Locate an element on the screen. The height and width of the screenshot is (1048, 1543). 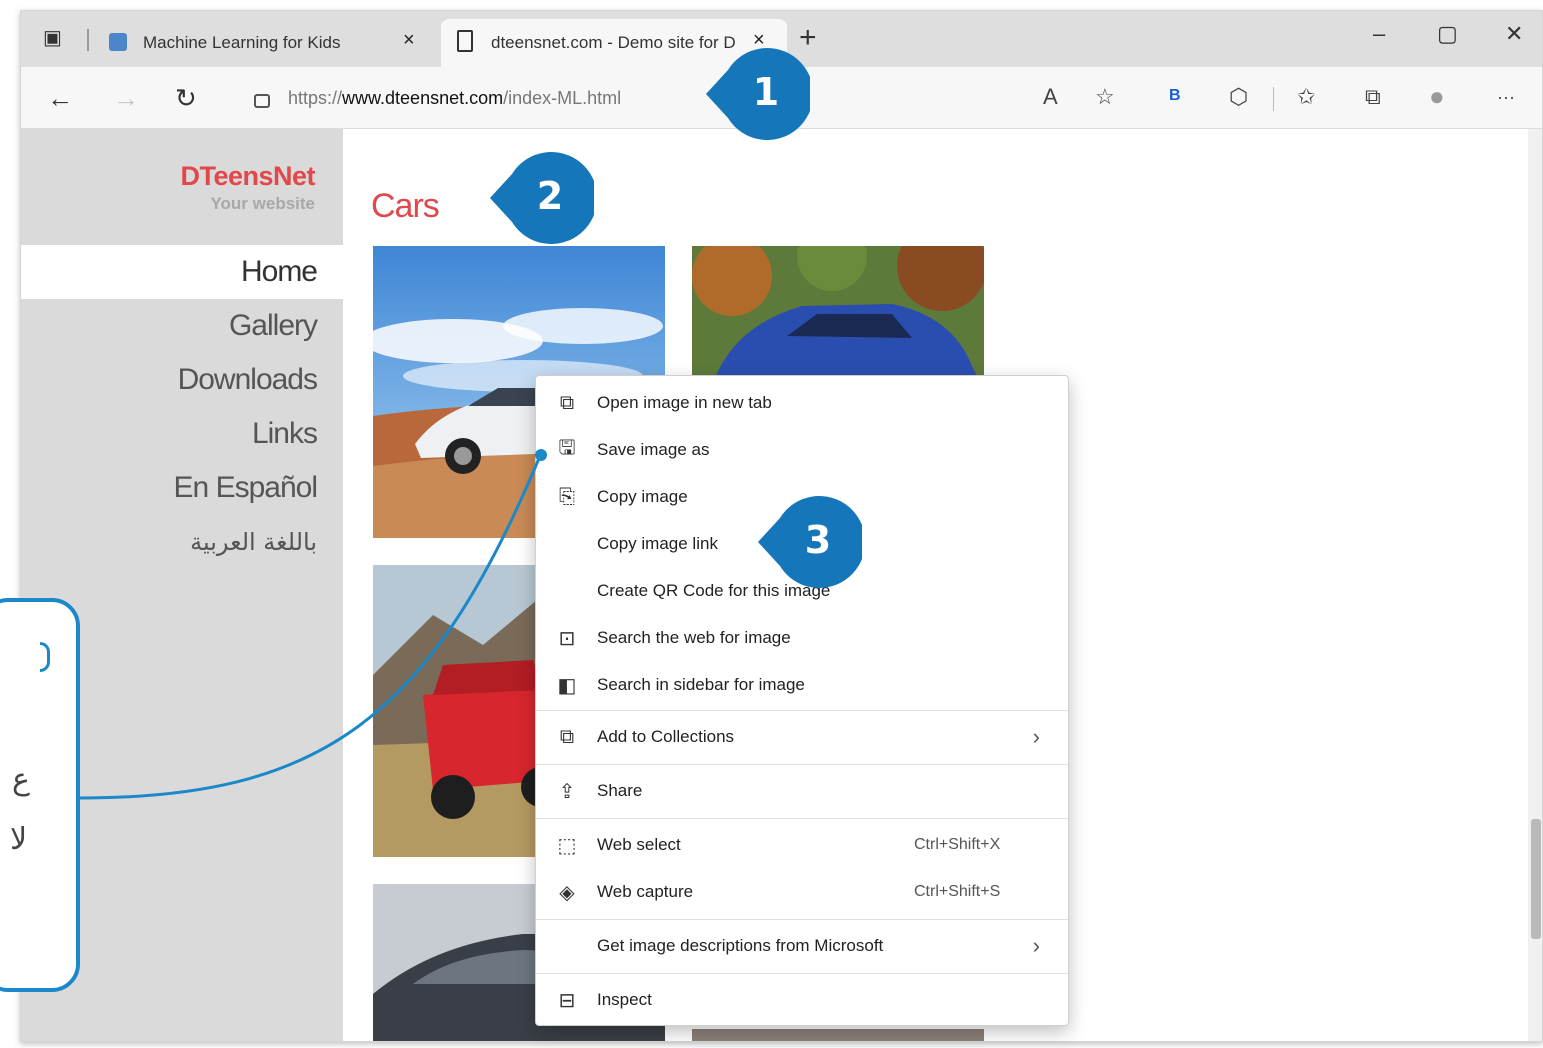
callout-badge-1: 1 is located at coordinates (760, 94).